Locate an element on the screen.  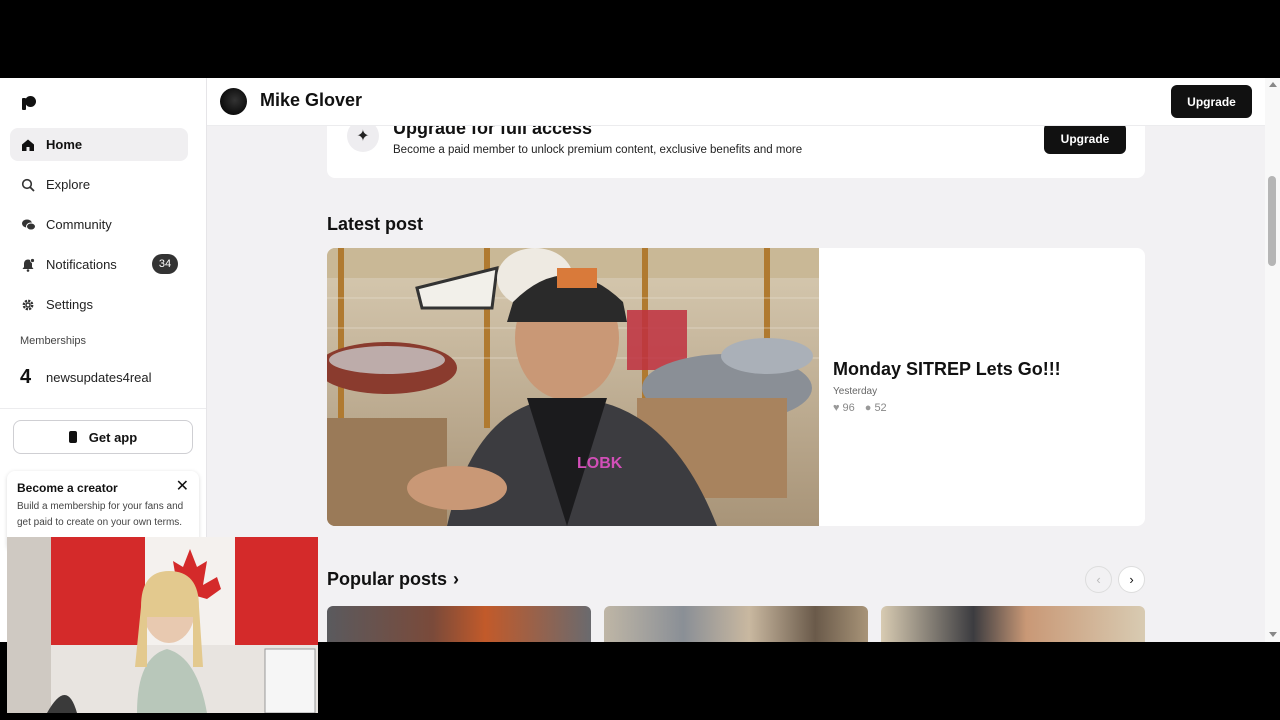
sidebar-item-membership: 4 newsupdates4real is located at coordinates (99, 377).